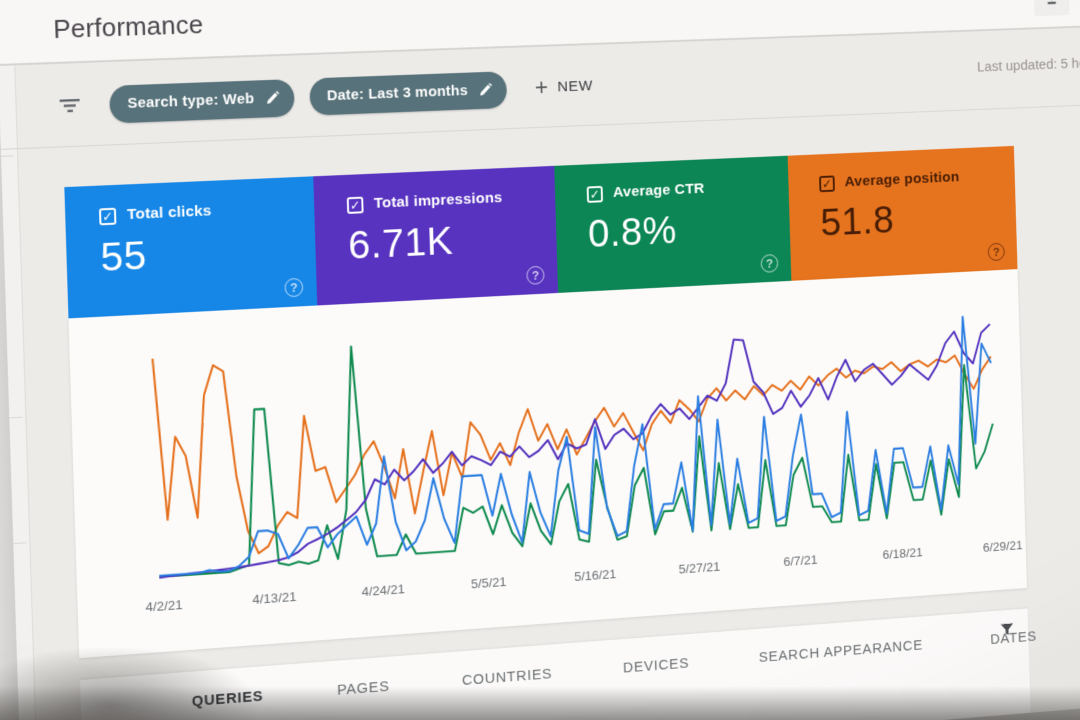  I want to click on sidebar-edge, so click(19, 392).